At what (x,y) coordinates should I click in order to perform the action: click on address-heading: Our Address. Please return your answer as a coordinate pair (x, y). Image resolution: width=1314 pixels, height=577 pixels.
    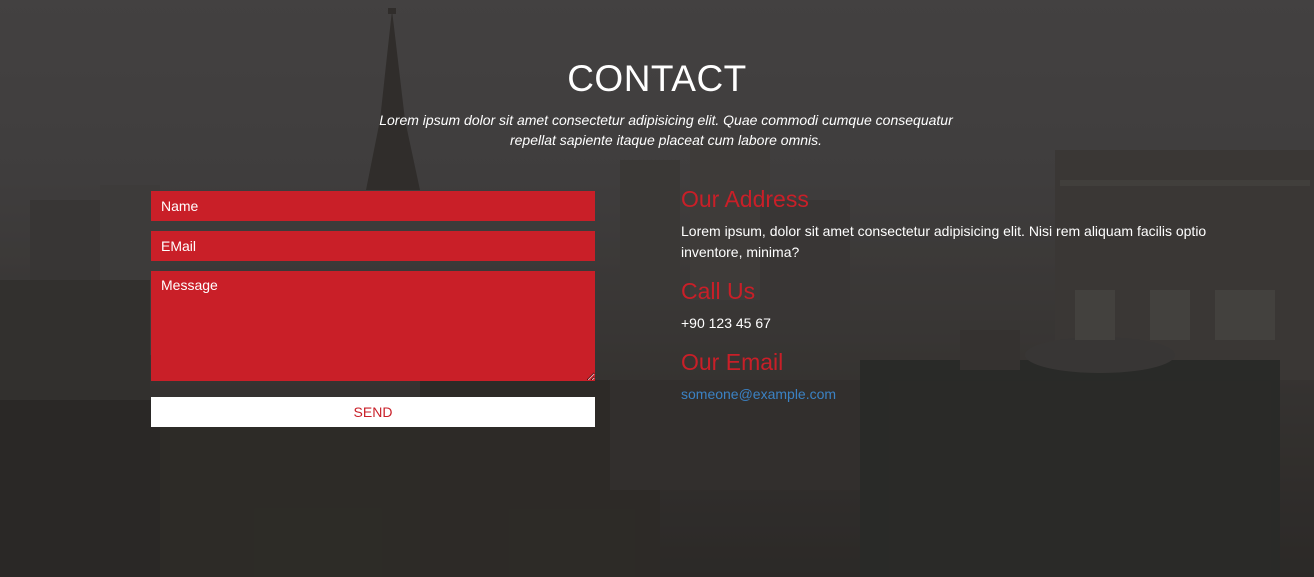
    Looking at the image, I should click on (745, 199).